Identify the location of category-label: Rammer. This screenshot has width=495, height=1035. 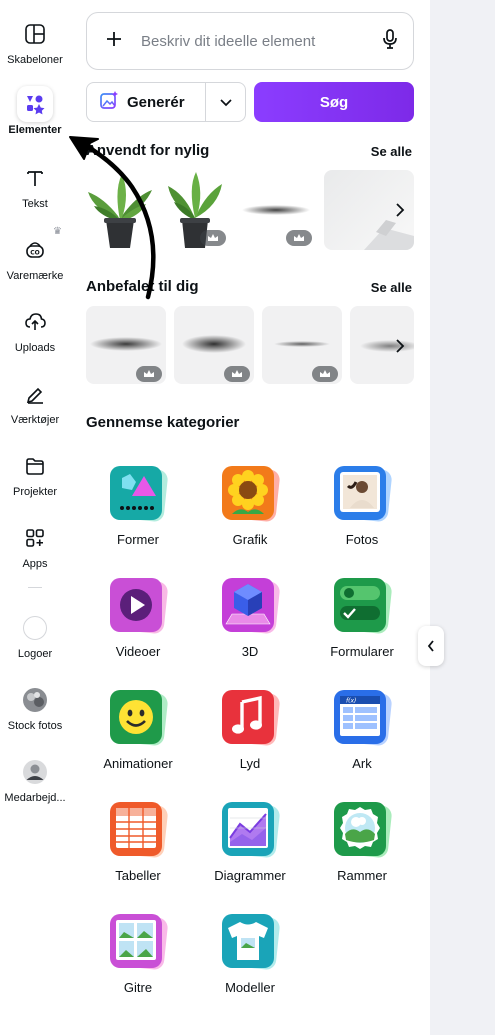
(362, 875).